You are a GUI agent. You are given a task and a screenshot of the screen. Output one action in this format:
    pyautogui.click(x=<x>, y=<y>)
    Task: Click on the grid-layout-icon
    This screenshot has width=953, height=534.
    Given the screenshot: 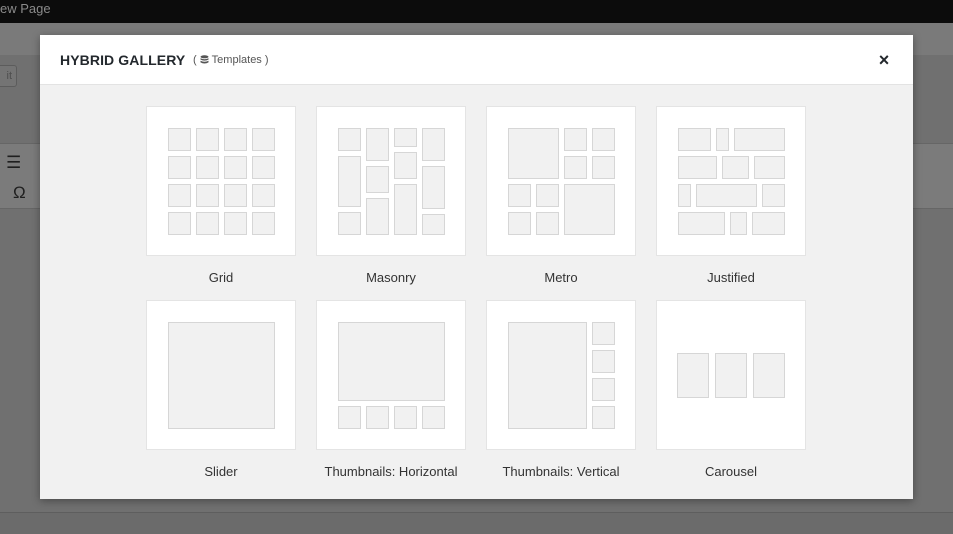 What is the action you would take?
    pyautogui.click(x=221, y=181)
    